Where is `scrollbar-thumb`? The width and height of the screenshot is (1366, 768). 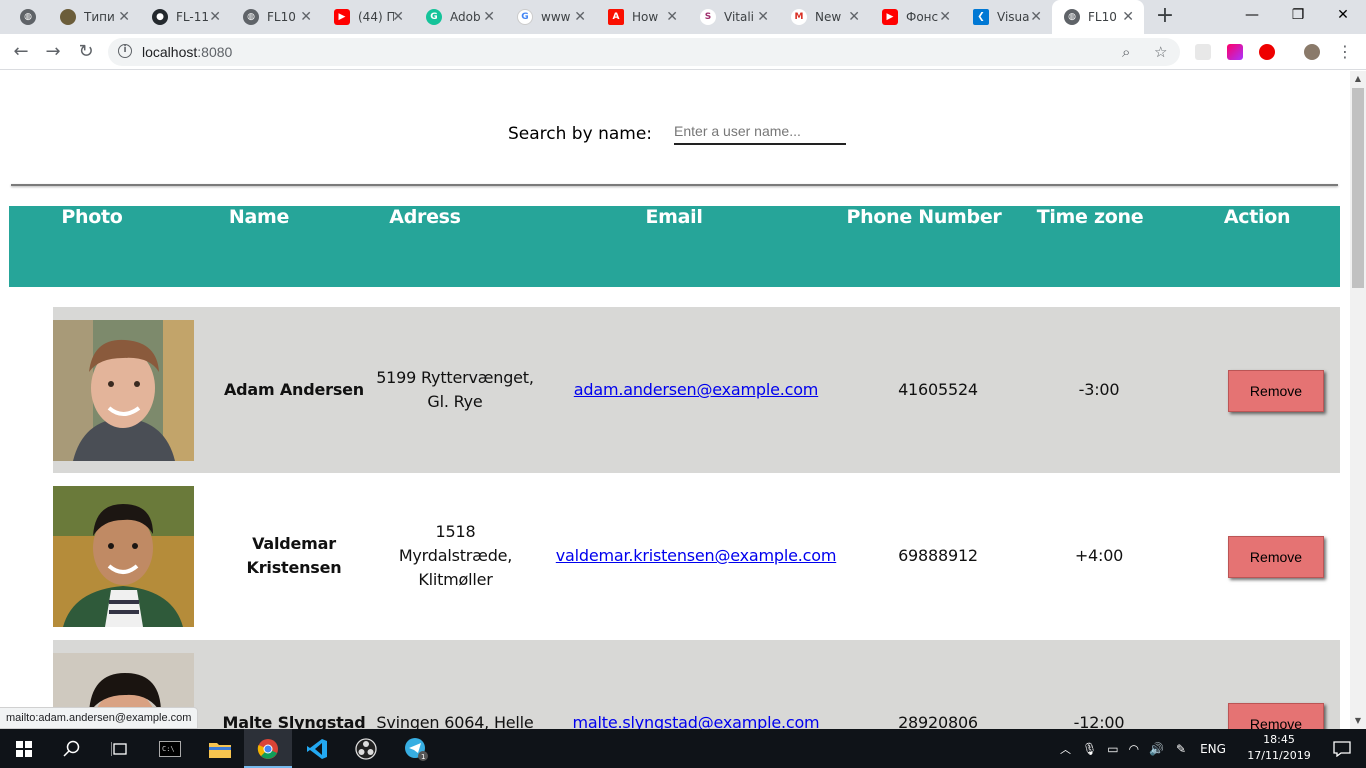
scrollbar-thumb is located at coordinates (1358, 188).